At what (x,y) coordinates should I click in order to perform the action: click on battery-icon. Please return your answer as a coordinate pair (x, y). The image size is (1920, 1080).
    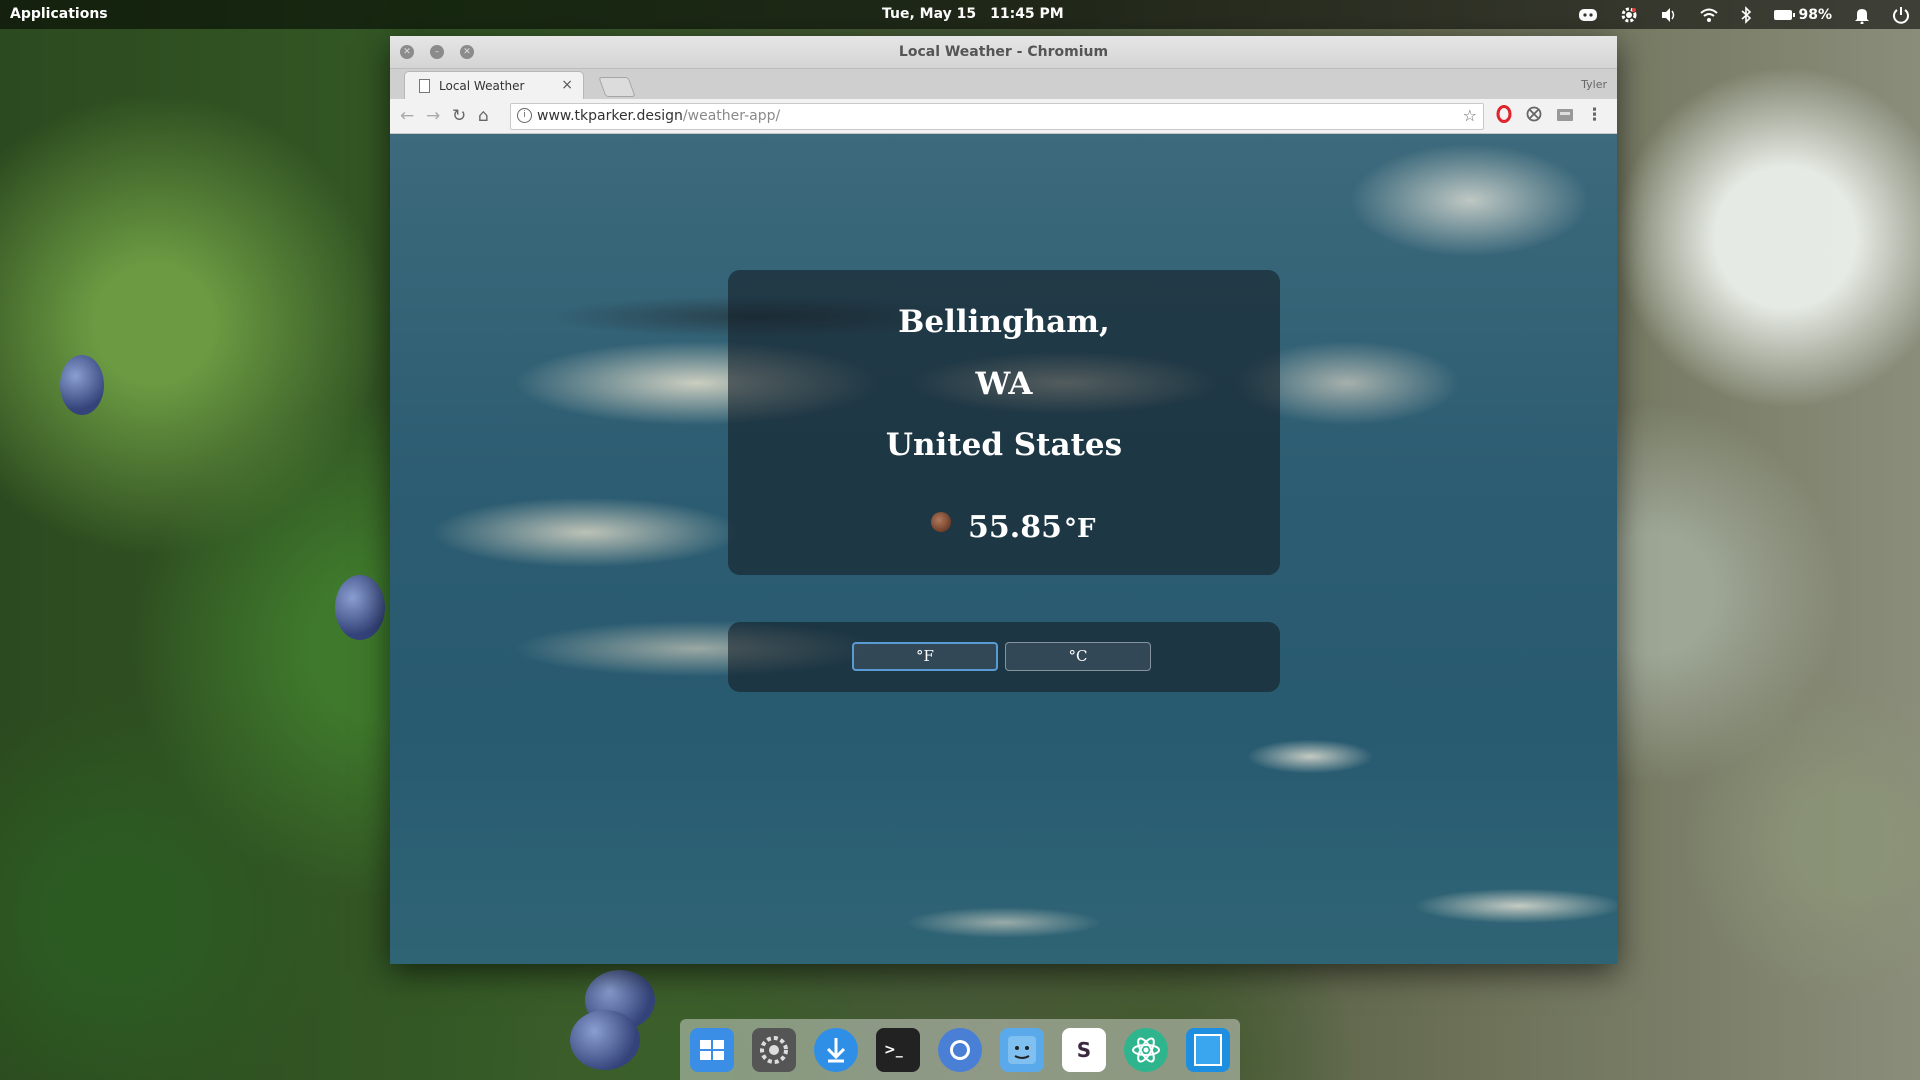
    Looking at the image, I should click on (1785, 15).